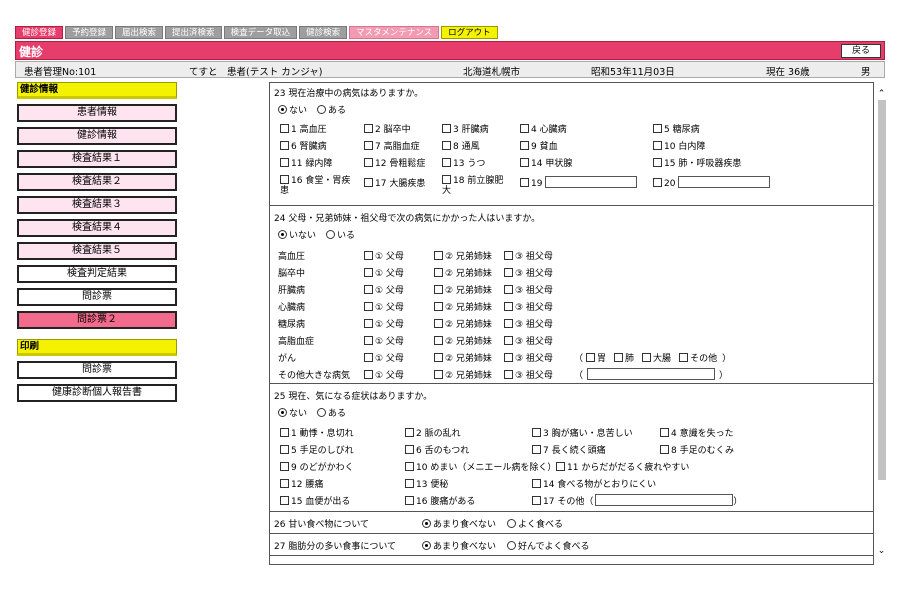  Describe the element at coordinates (97, 274) in the screenshot. I see `sidebar-item-exam-judgement: 検査判定結果` at that location.